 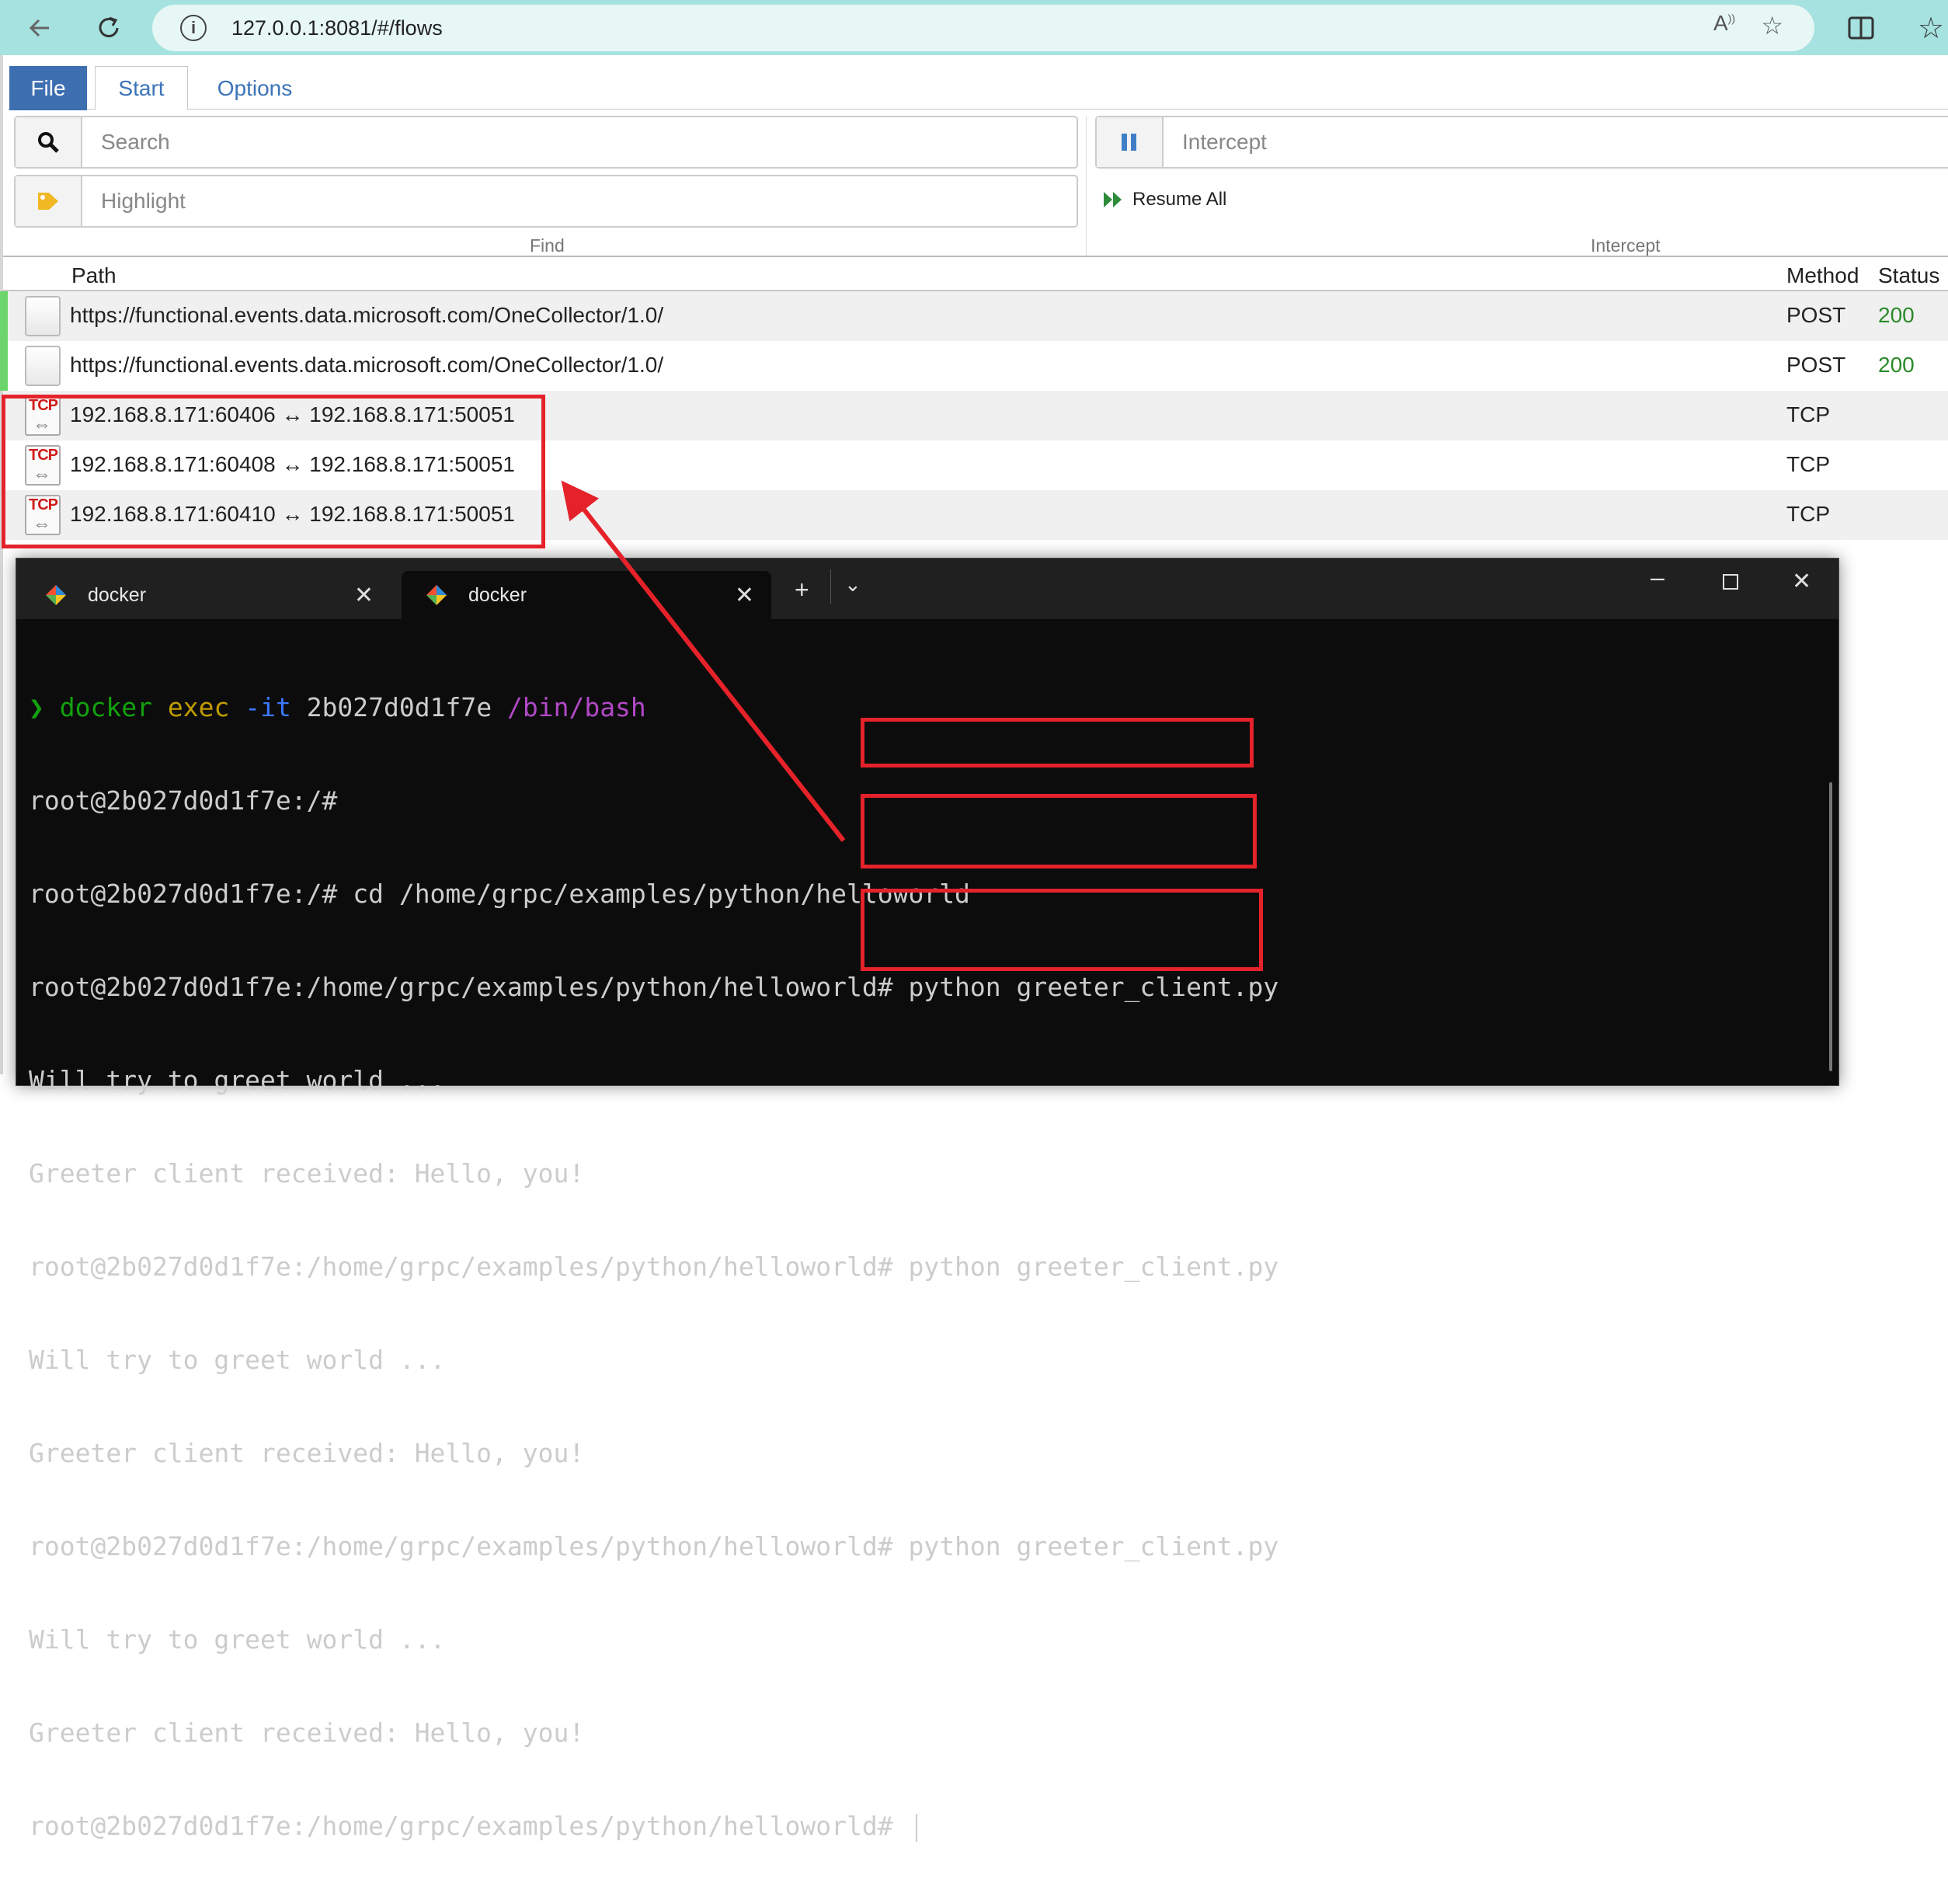 What do you see at coordinates (48, 88) in the screenshot?
I see `tab-file: File` at bounding box center [48, 88].